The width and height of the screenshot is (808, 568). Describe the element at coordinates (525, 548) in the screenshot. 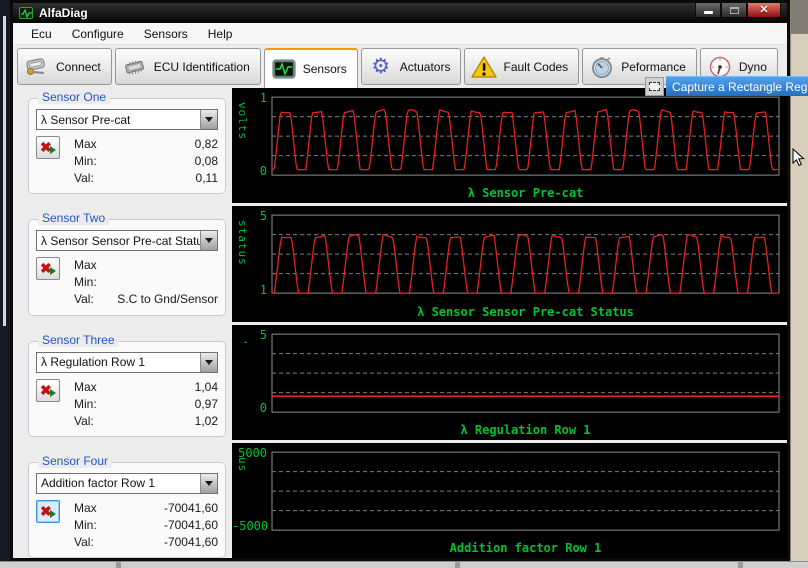

I see `chart-title: Addition factor Row 1` at that location.